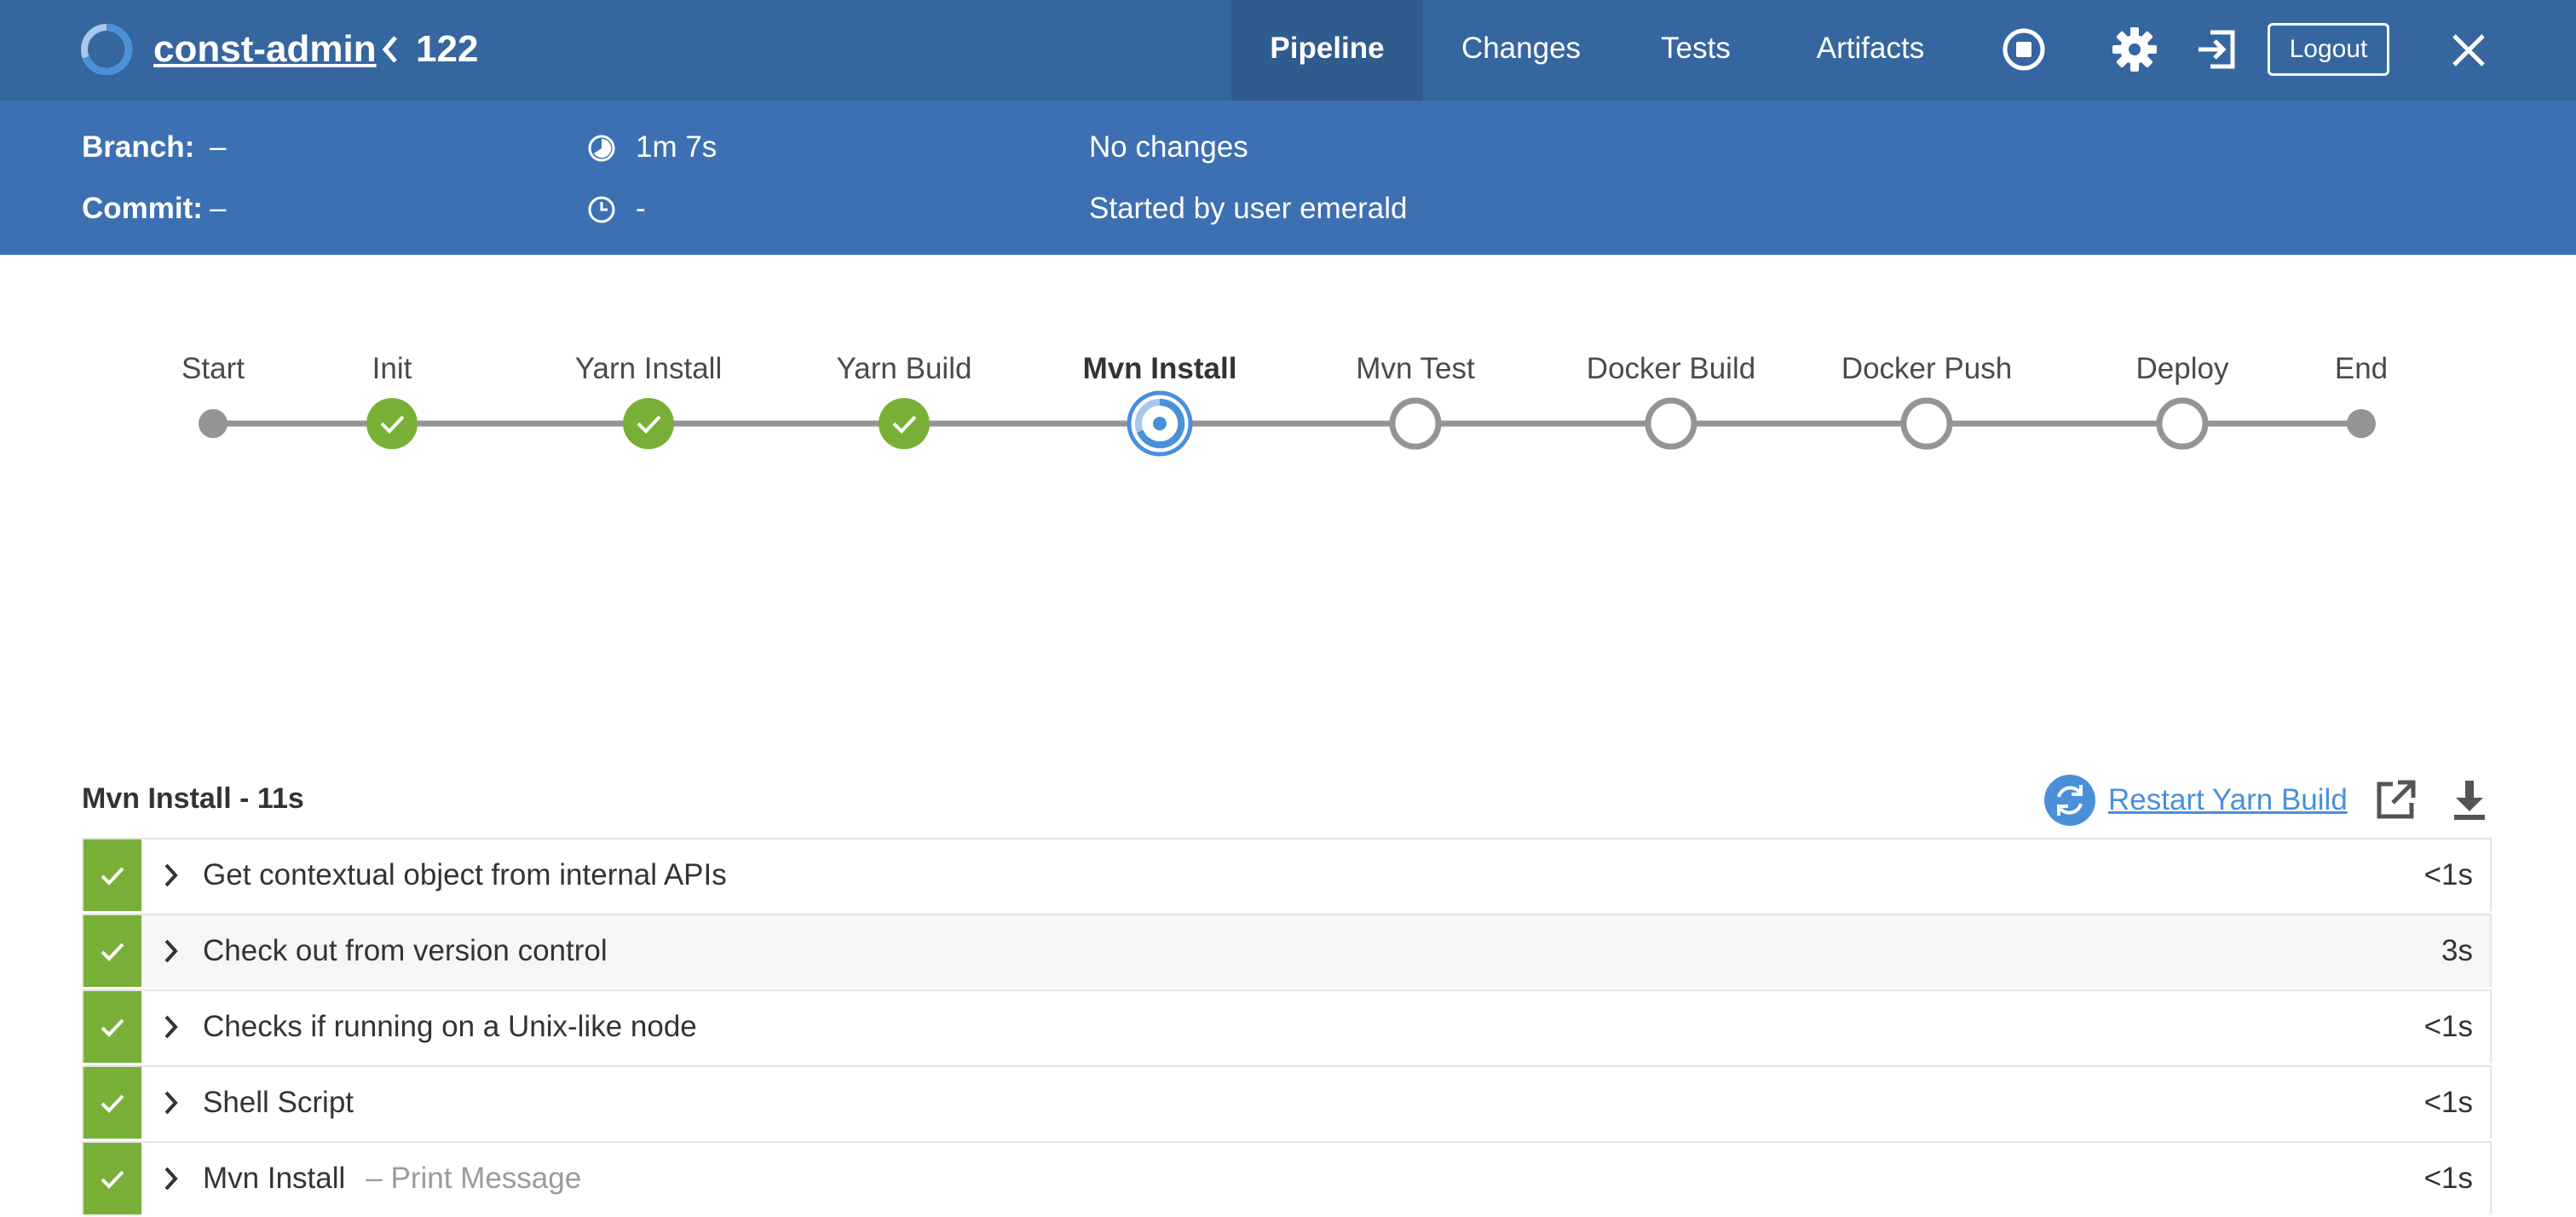  Describe the element at coordinates (1160, 423) in the screenshot. I see `stage-node-mvn-install` at that location.